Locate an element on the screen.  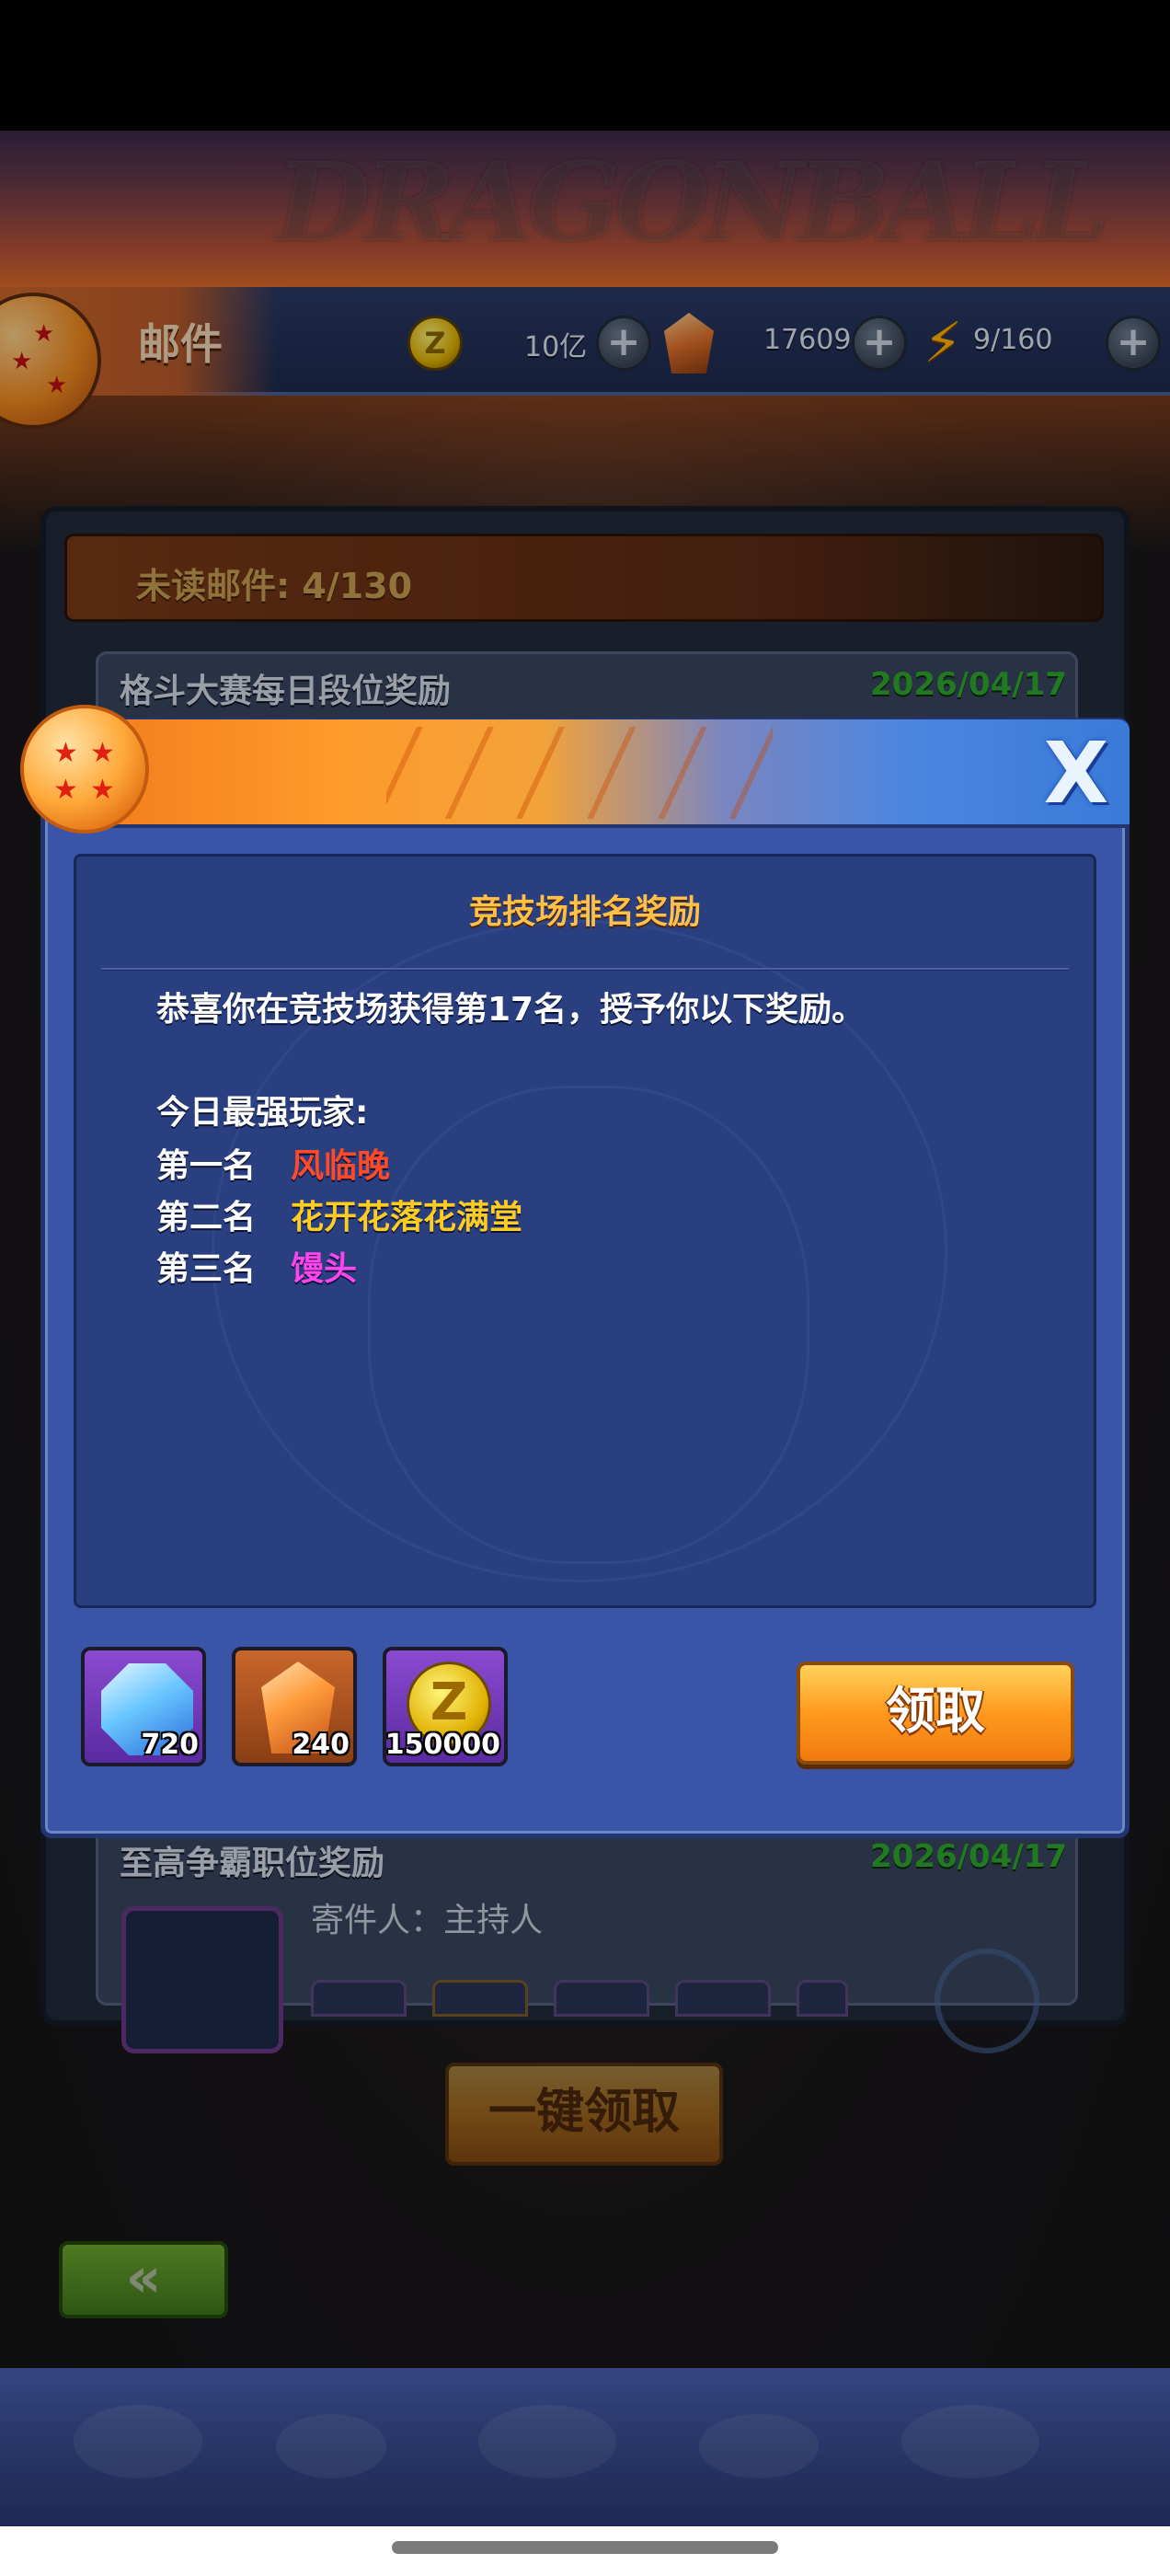
strongest-players-label: 今日最强玩家: is located at coordinates (262, 1113).